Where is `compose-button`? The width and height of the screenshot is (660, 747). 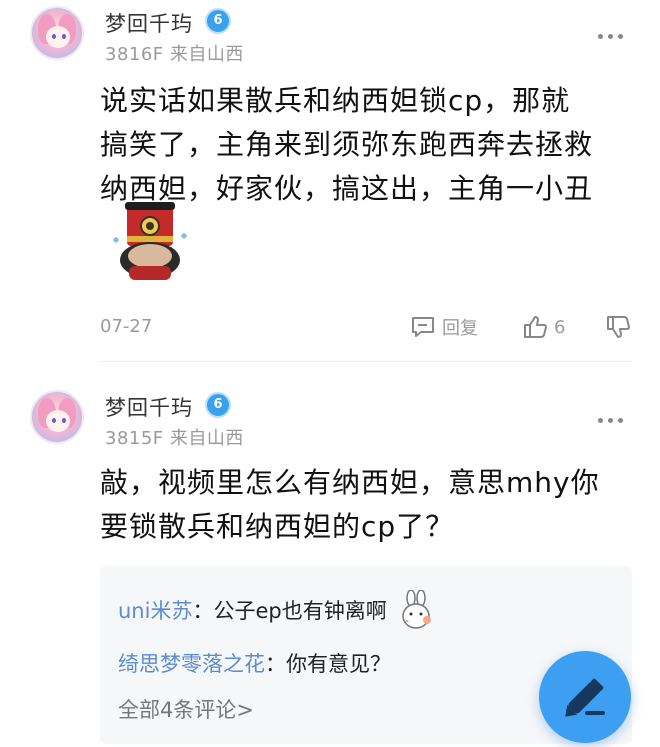 compose-button is located at coordinates (585, 697).